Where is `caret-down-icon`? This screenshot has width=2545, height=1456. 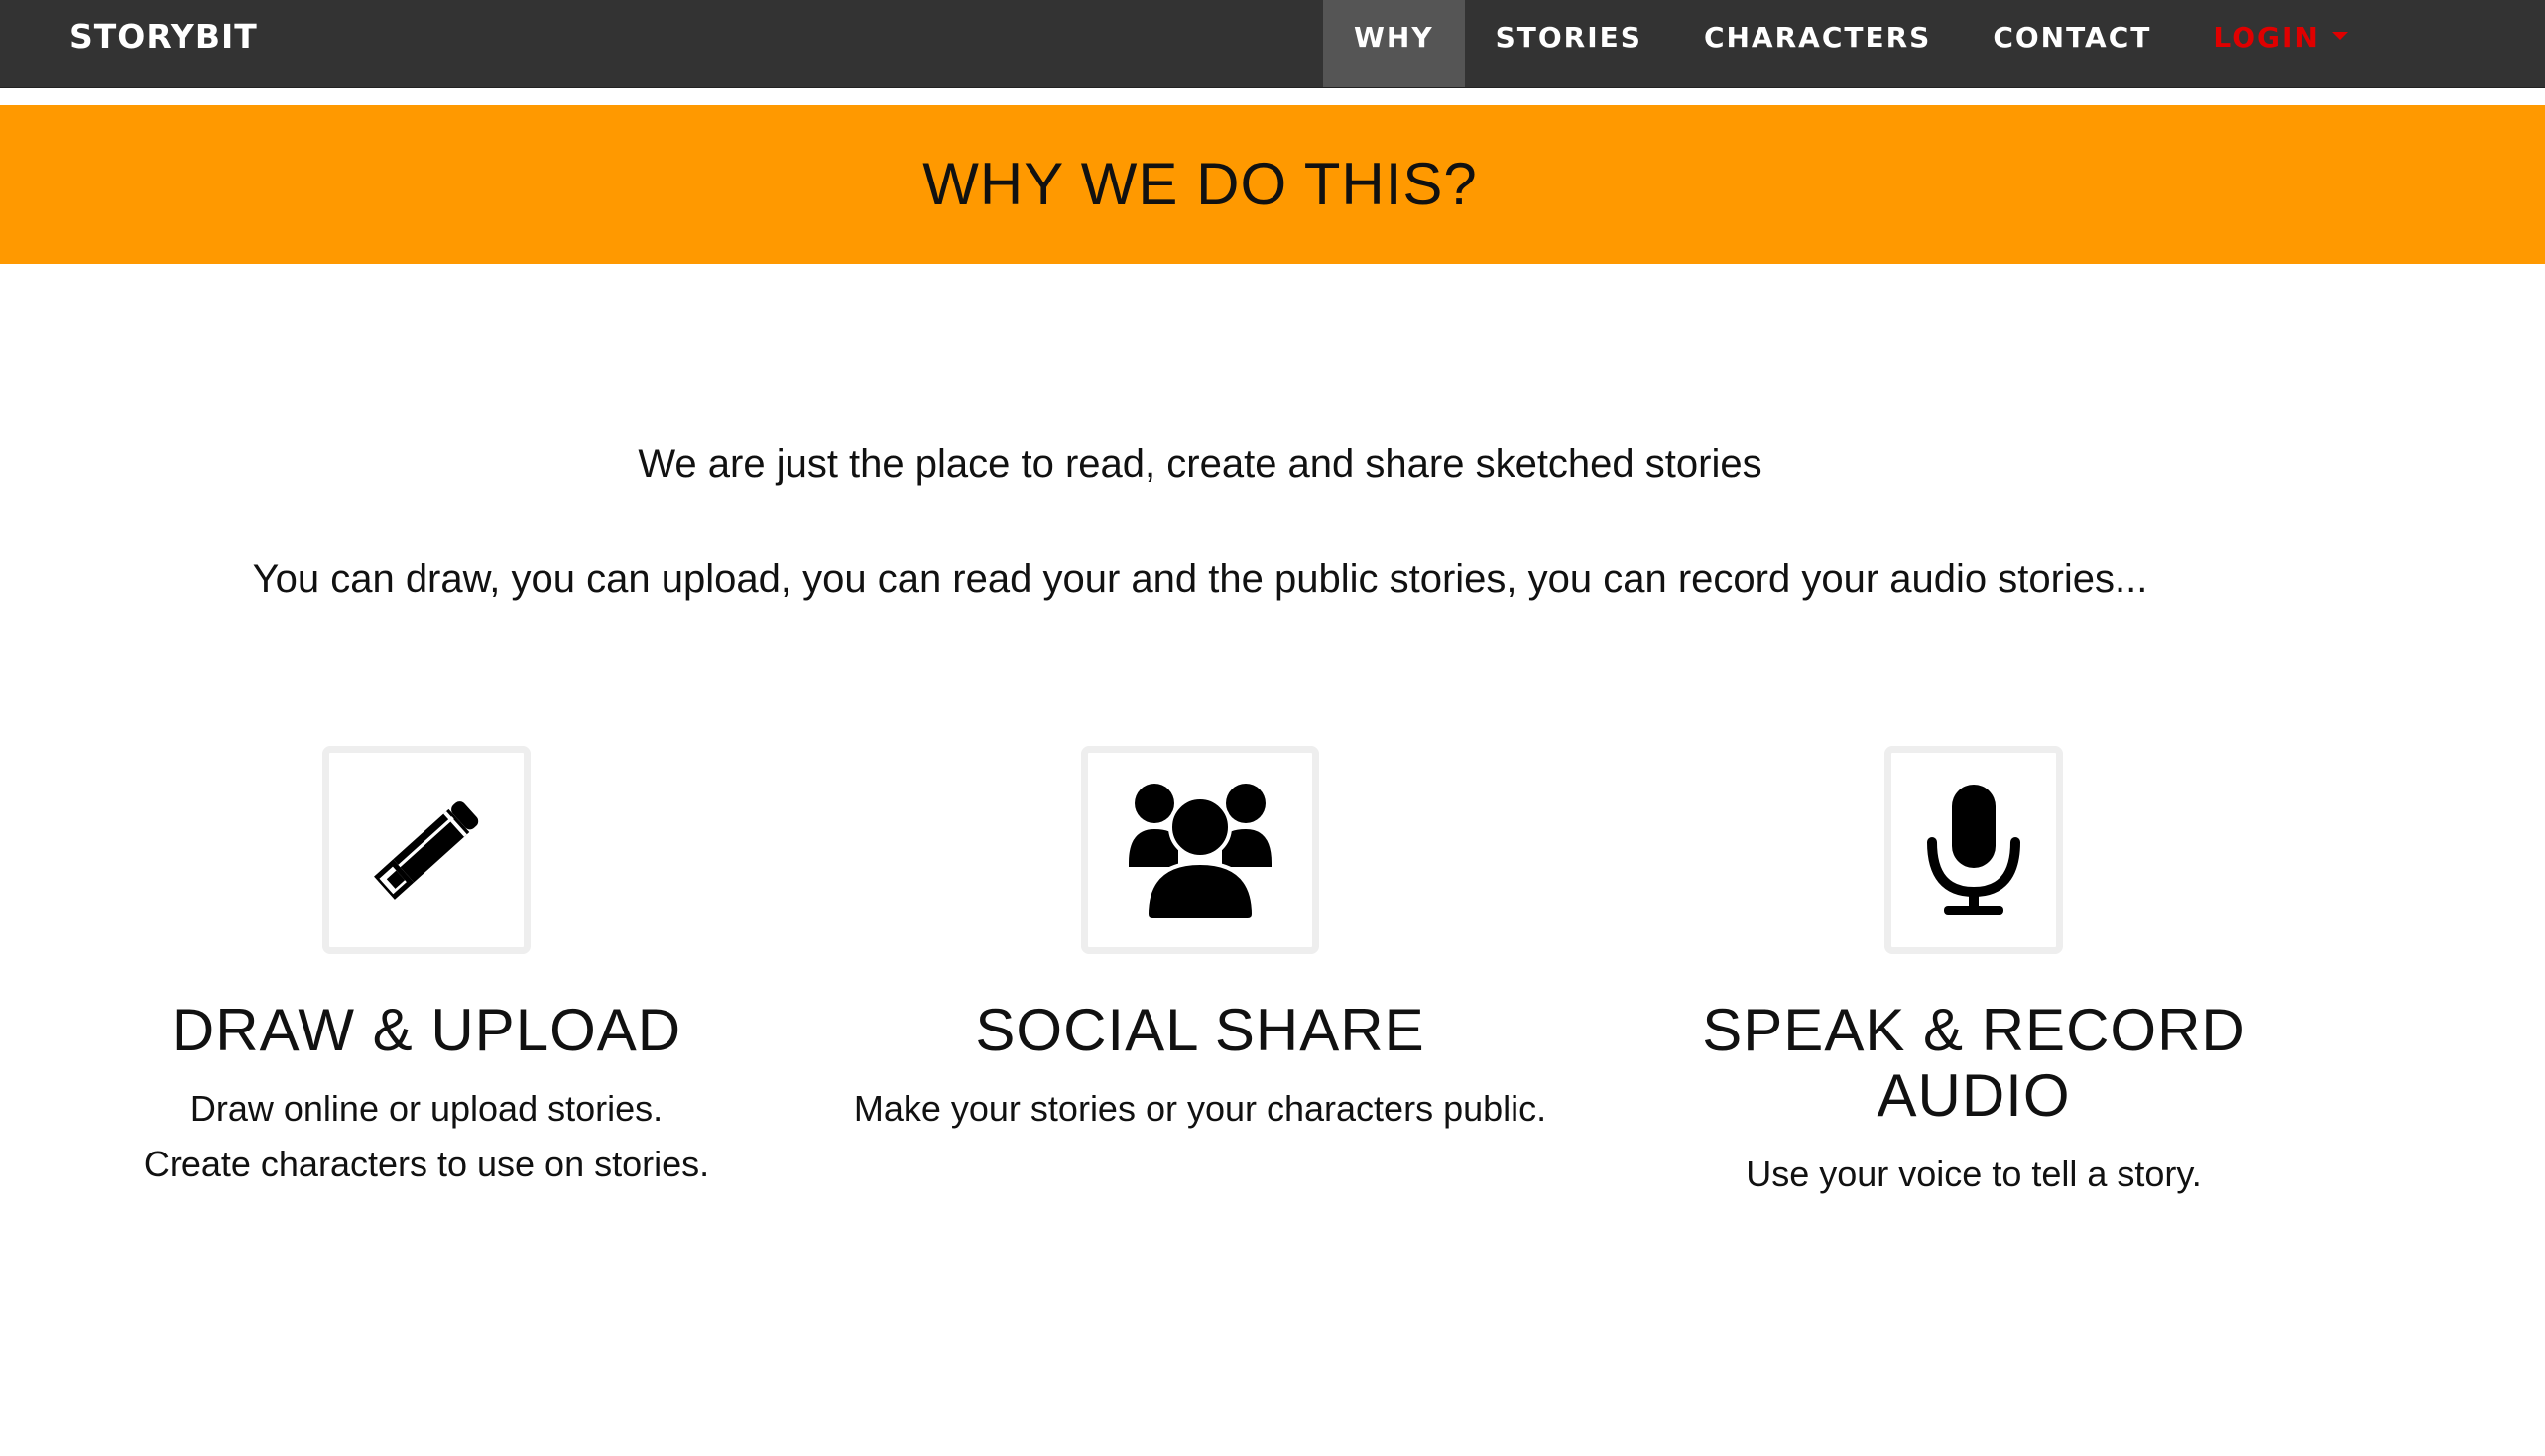 caret-down-icon is located at coordinates (2339, 36).